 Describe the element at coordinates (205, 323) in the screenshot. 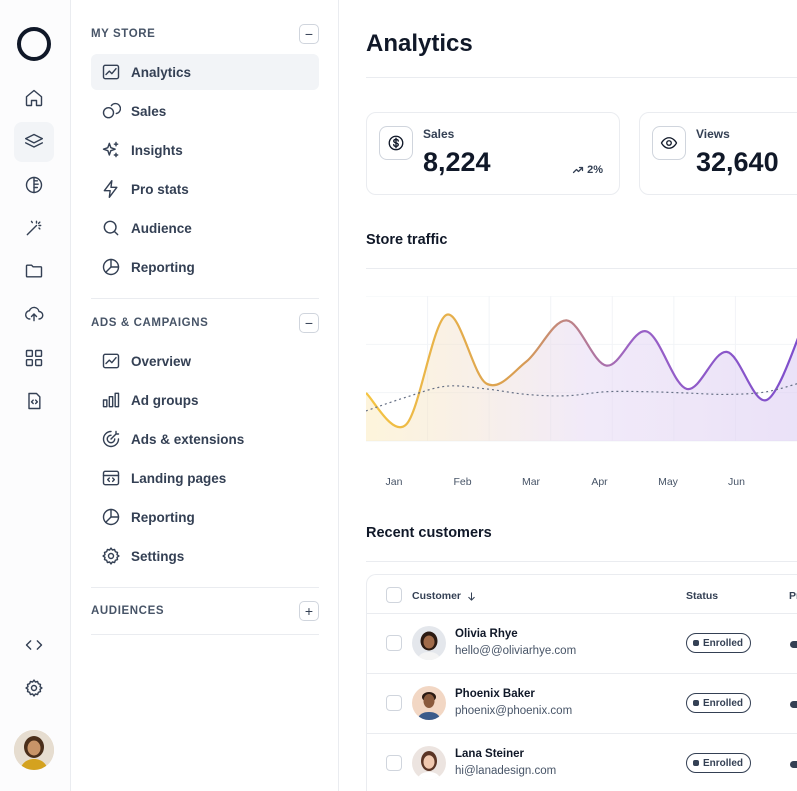

I see `ads-header: ADS & CAMPAIGNS −` at that location.